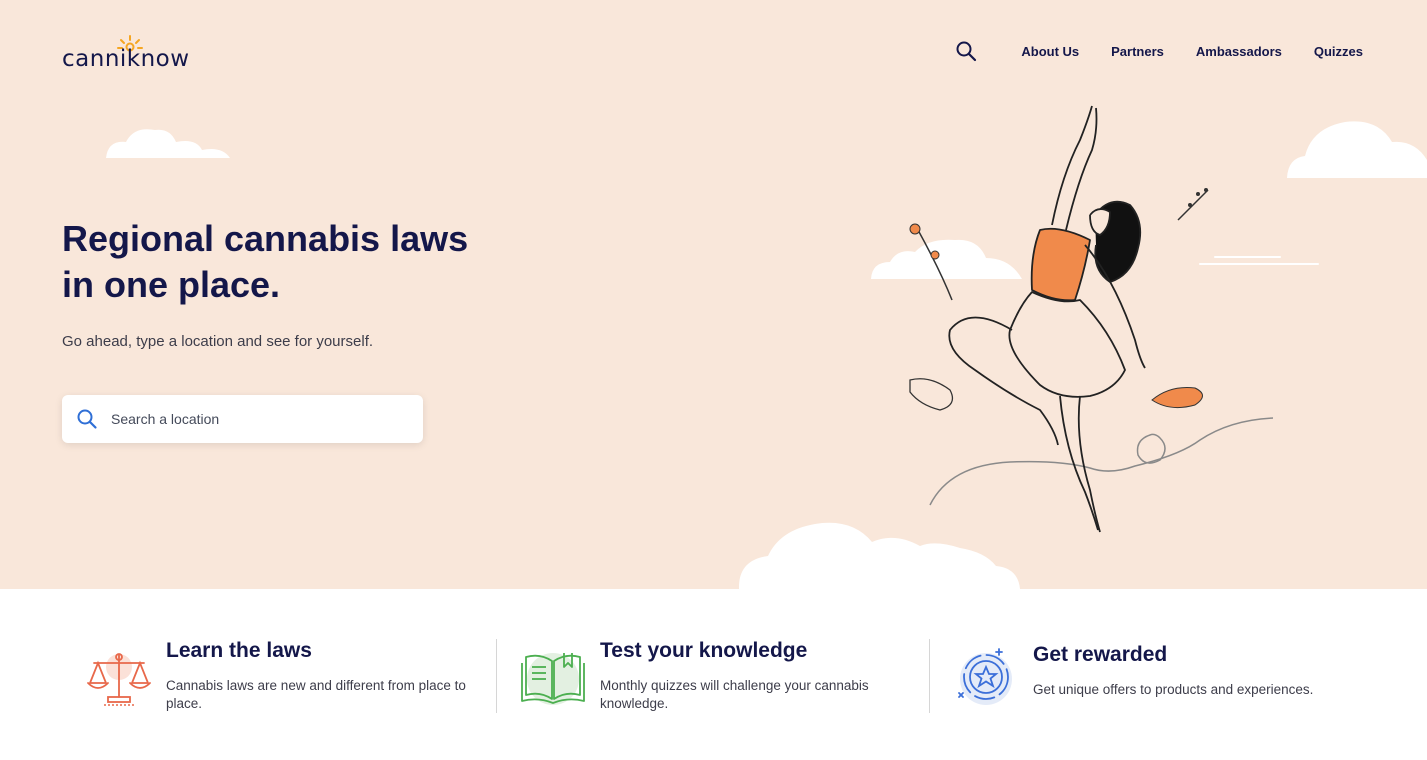  I want to click on nav-link-about-us: About Us, so click(1050, 51).